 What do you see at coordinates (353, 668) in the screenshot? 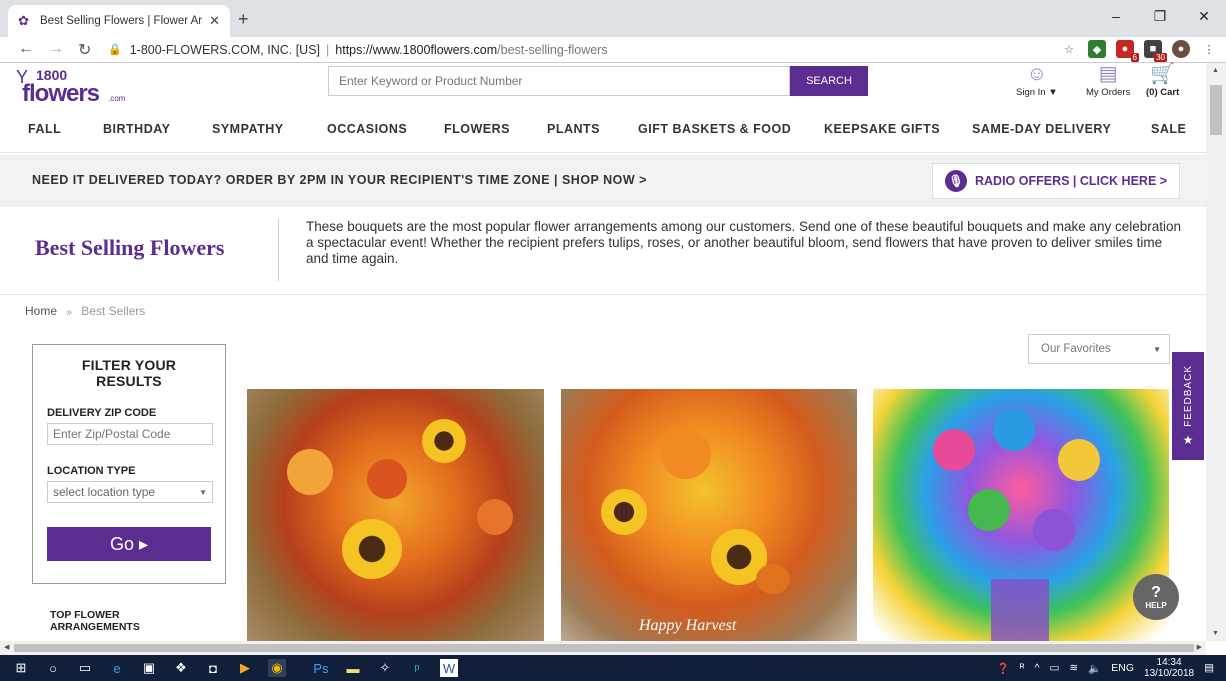
I see `file-explorer-icon: ▬` at bounding box center [353, 668].